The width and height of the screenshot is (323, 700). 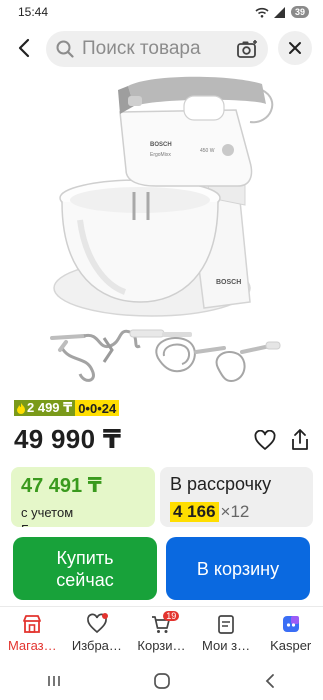 What do you see at coordinates (270, 681) in the screenshot?
I see `back-nav-icon` at bounding box center [270, 681].